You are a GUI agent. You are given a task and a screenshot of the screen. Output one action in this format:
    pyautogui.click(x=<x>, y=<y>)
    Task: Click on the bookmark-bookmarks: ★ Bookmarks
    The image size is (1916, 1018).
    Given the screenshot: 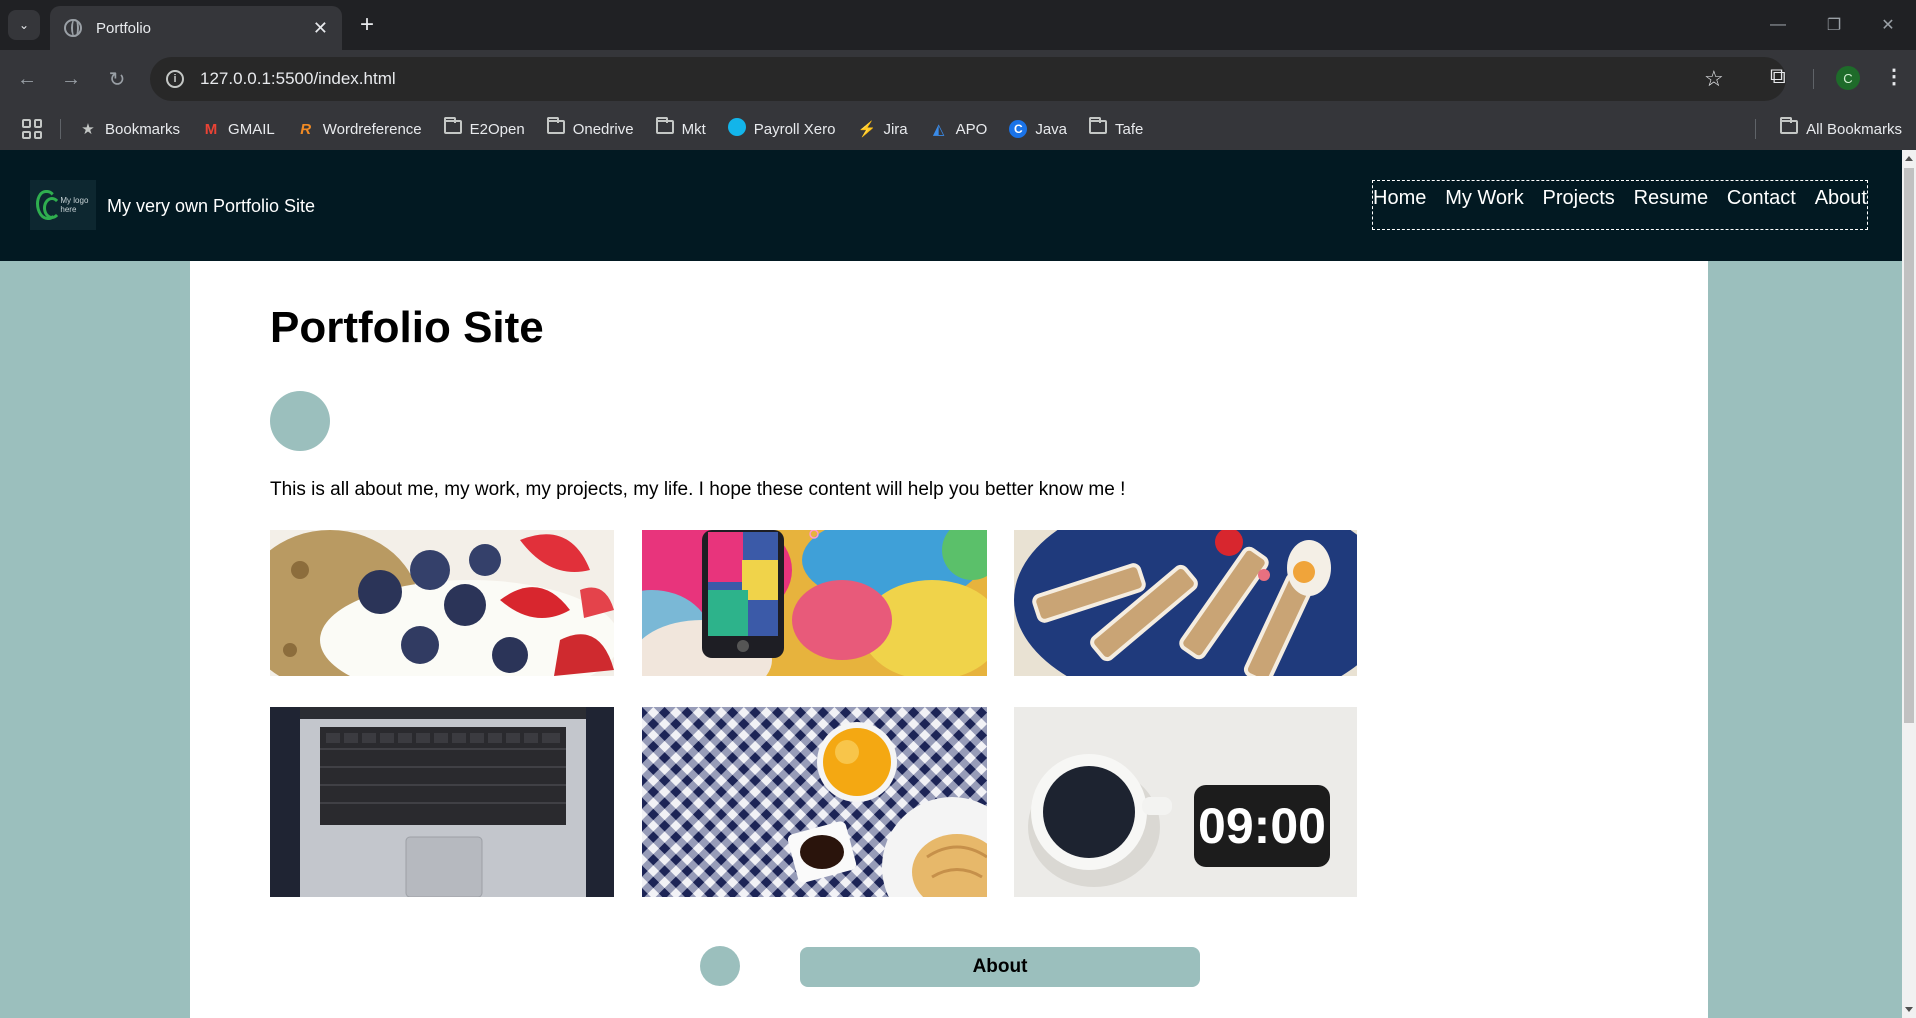 What is the action you would take?
    pyautogui.click(x=130, y=129)
    